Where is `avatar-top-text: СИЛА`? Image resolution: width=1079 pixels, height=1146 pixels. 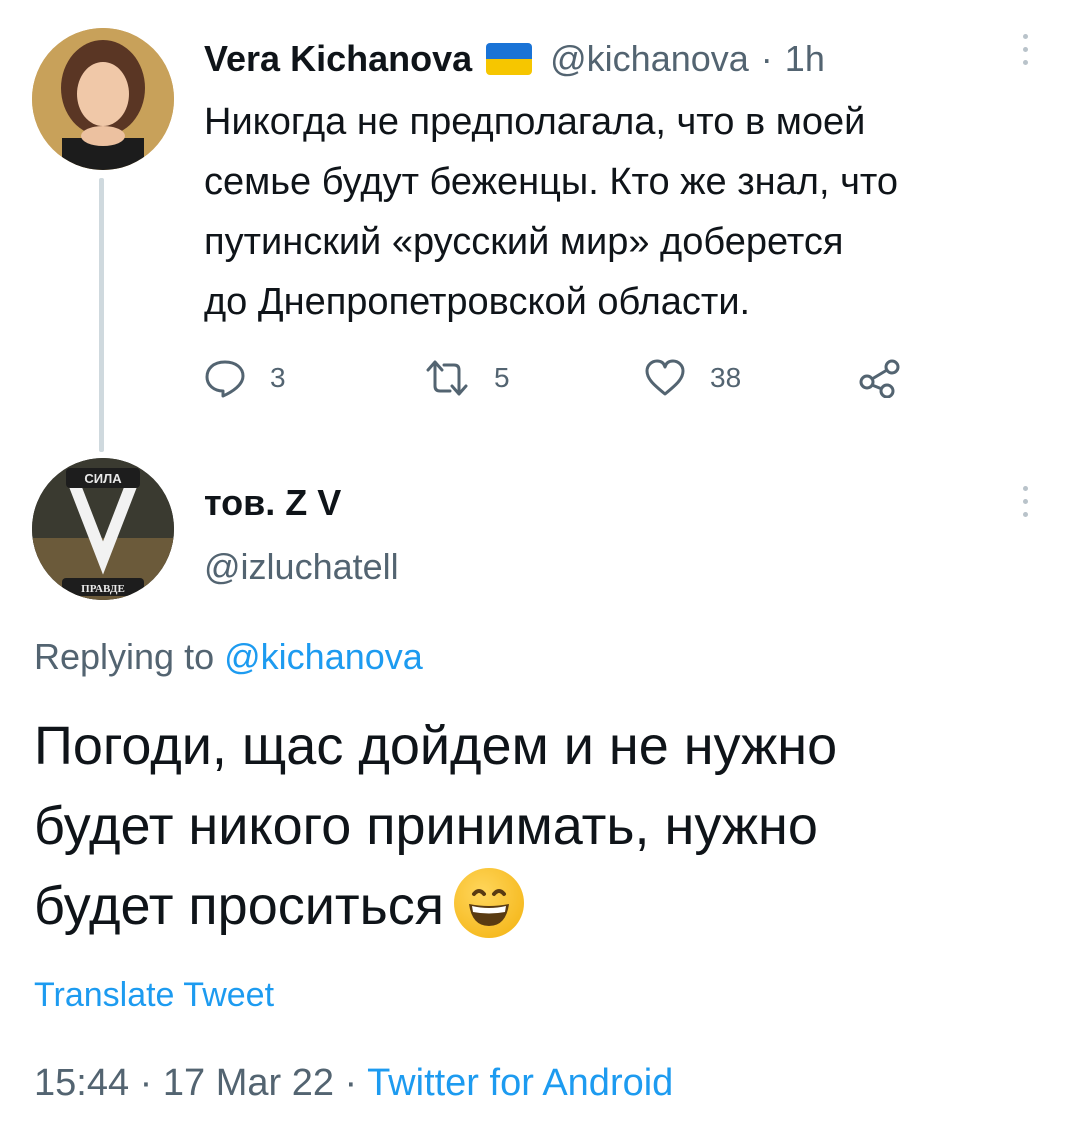 avatar-top-text: СИЛА is located at coordinates (103, 478).